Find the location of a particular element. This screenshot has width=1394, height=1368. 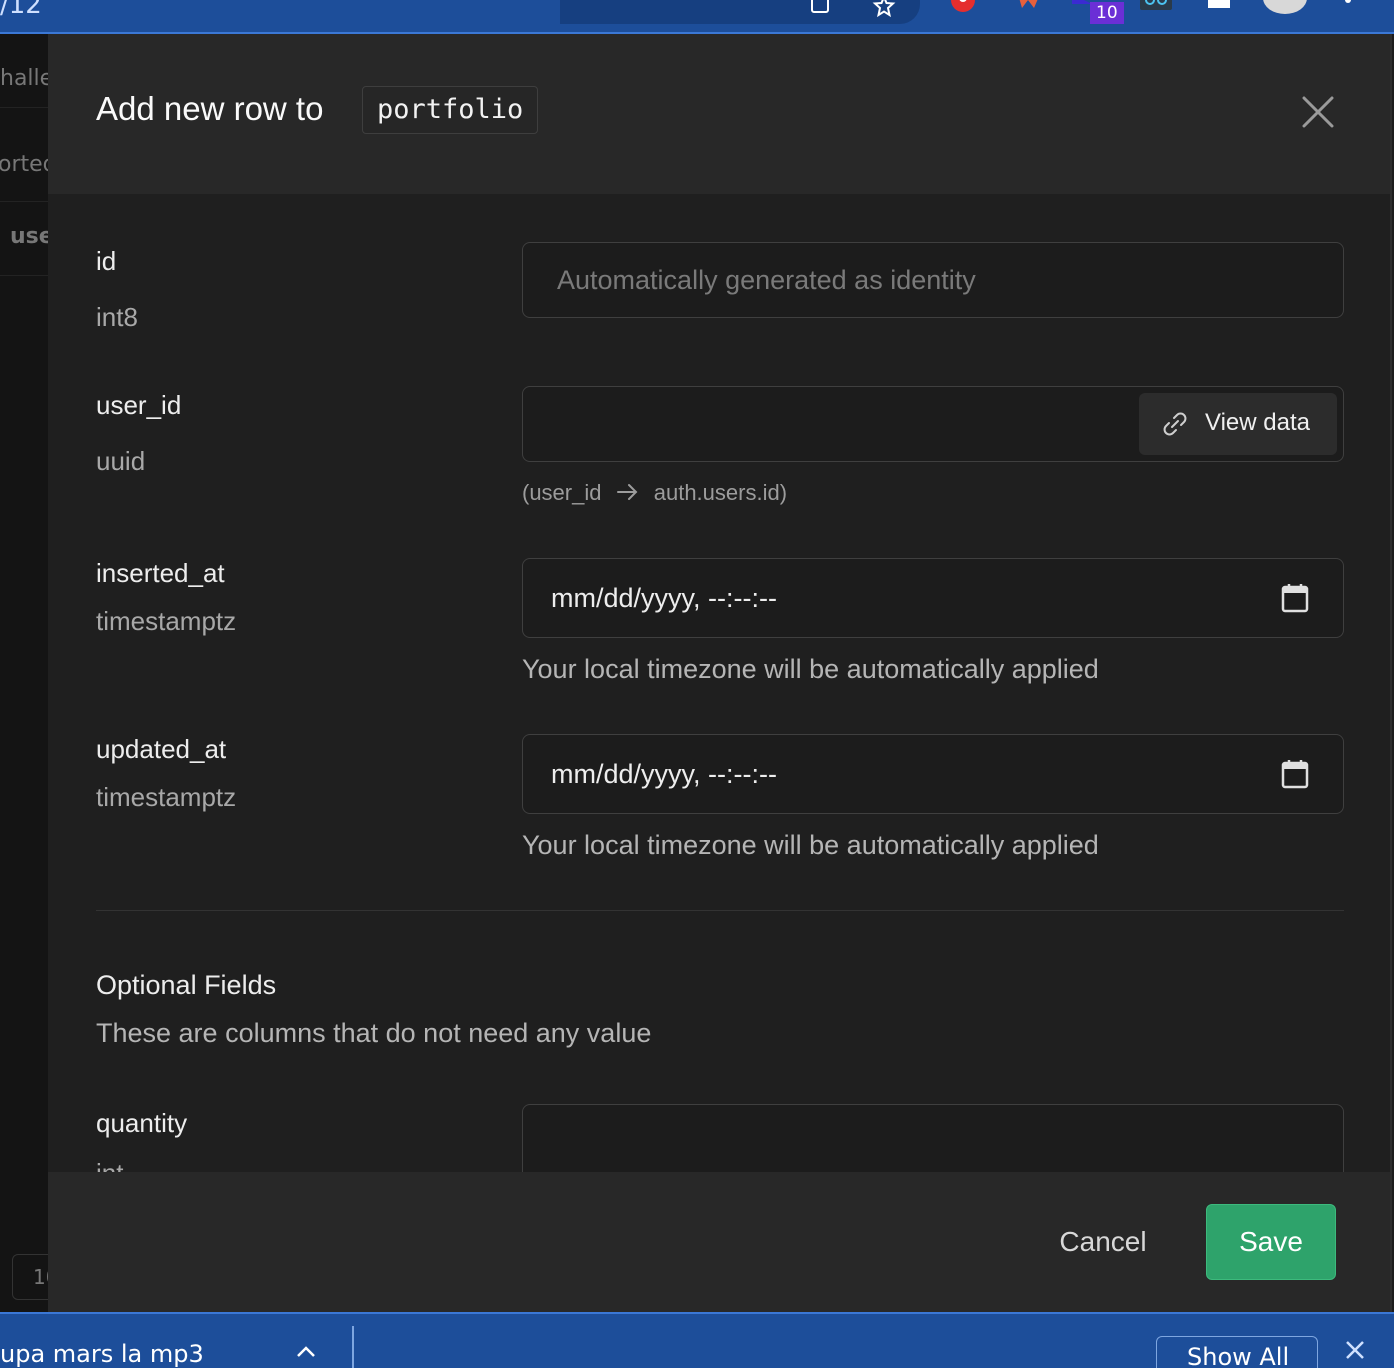

id-input-placeholder: Automatically generated as identity is located at coordinates (766, 280).